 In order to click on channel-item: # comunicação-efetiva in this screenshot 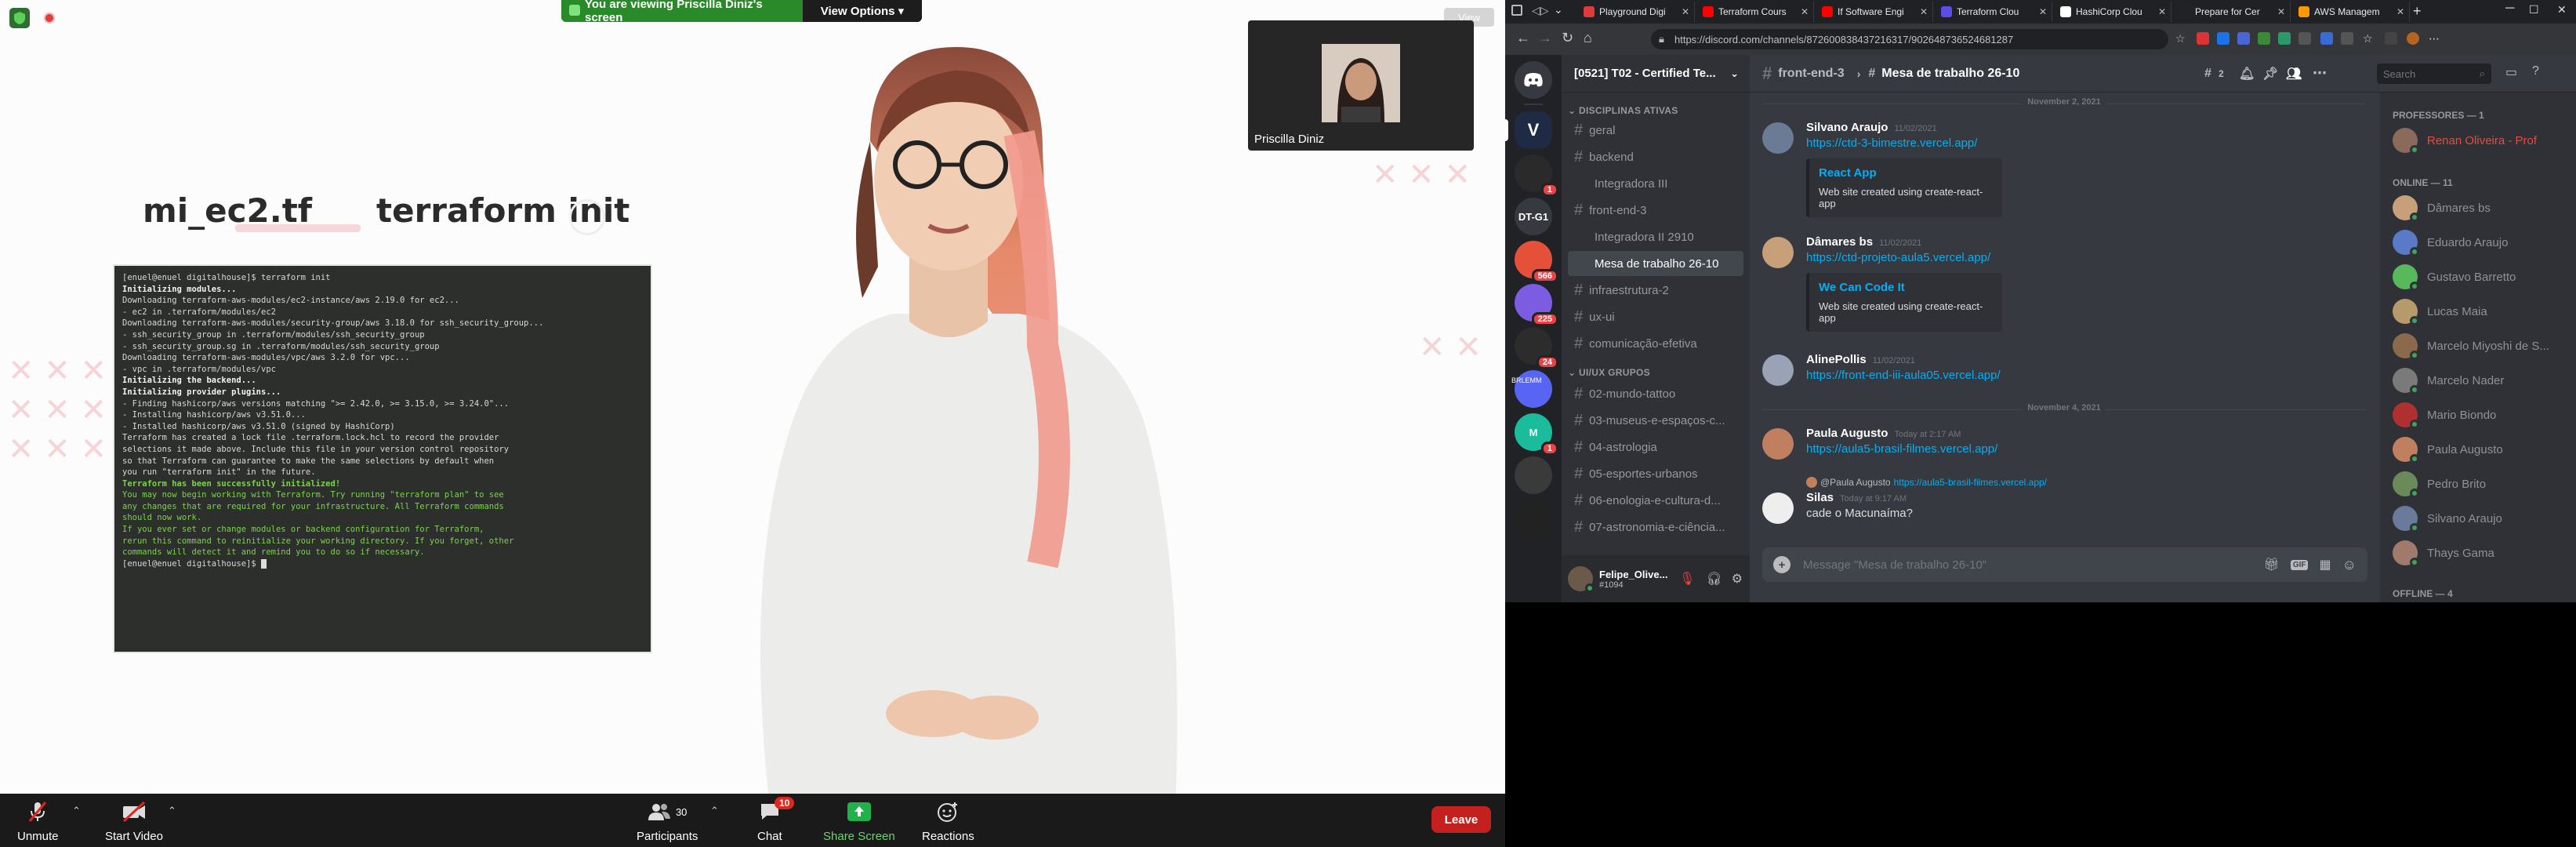, I will do `click(1656, 343)`.